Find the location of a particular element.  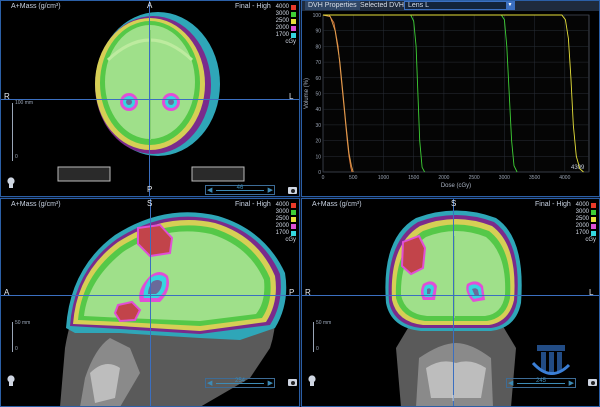

dvh-toolbar: DVH Properties Selected DVH: Lens L ▼ is located at coordinates (450, 5).